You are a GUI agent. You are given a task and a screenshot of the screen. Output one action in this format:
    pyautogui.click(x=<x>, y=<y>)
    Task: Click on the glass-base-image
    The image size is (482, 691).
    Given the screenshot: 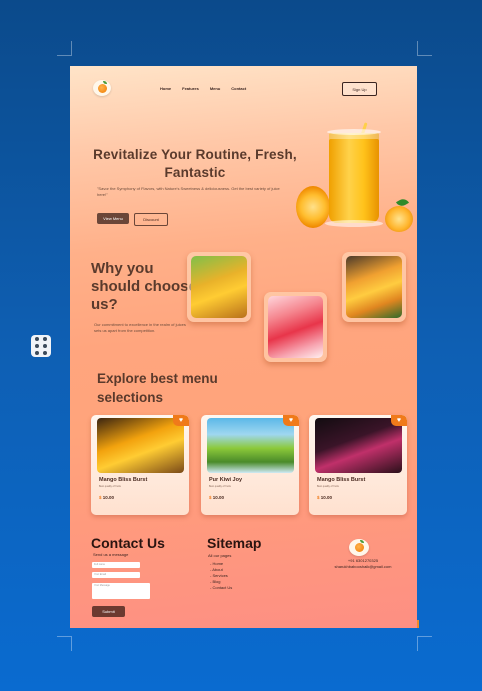 What is the action you would take?
    pyautogui.click(x=354, y=223)
    